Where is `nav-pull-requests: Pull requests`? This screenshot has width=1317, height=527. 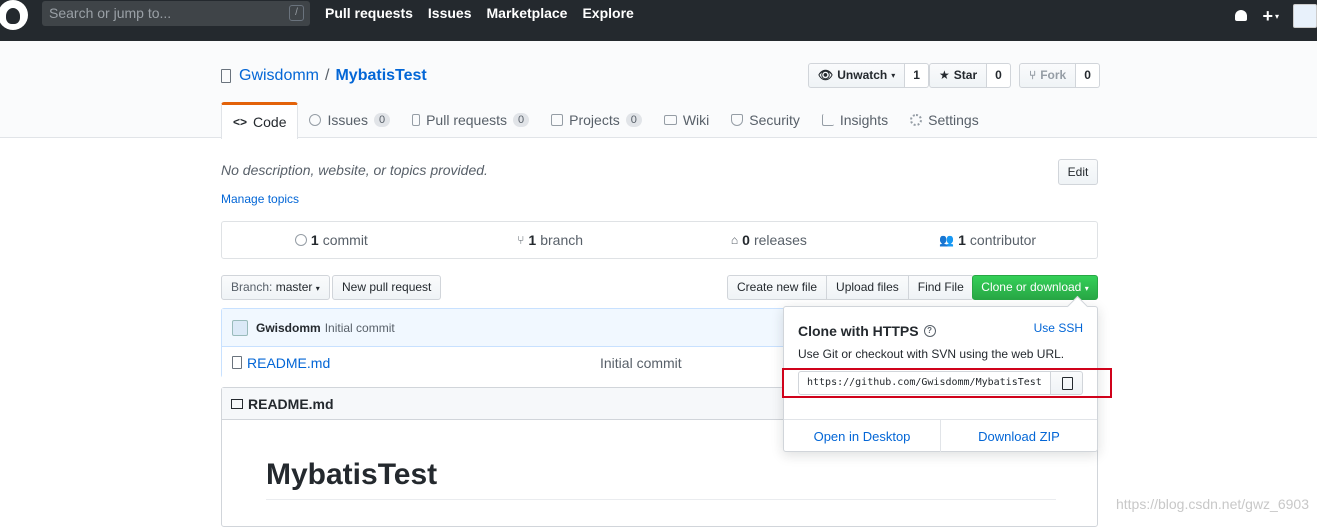 nav-pull-requests: Pull requests is located at coordinates (369, 13).